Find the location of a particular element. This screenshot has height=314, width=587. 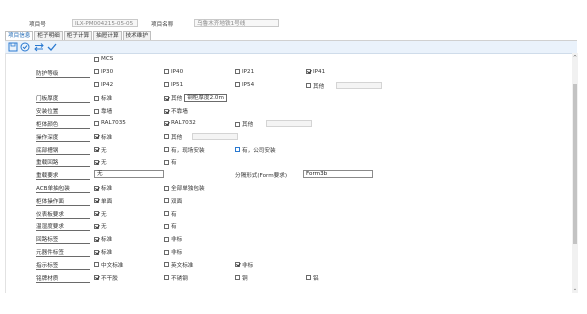

project-name-field: 乌鲁木齐地铁1号线 is located at coordinates (236, 23).